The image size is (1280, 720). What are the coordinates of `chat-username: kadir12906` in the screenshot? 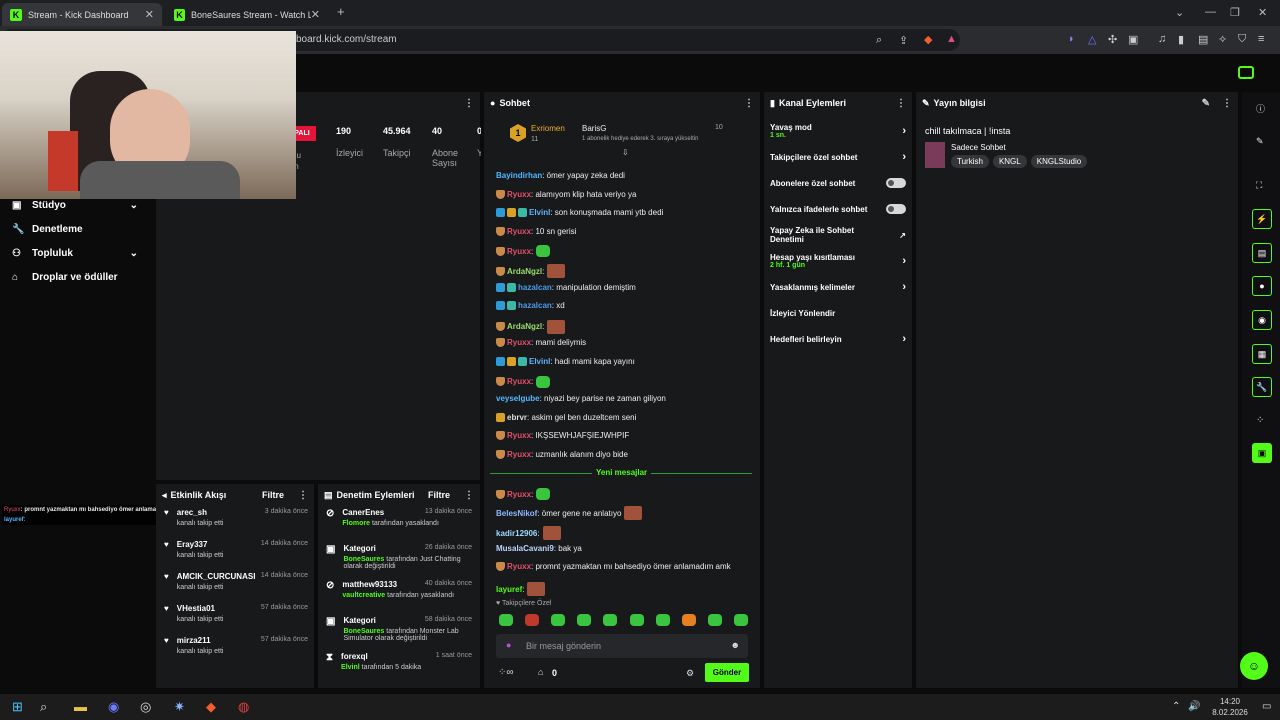 It's located at (516, 533).